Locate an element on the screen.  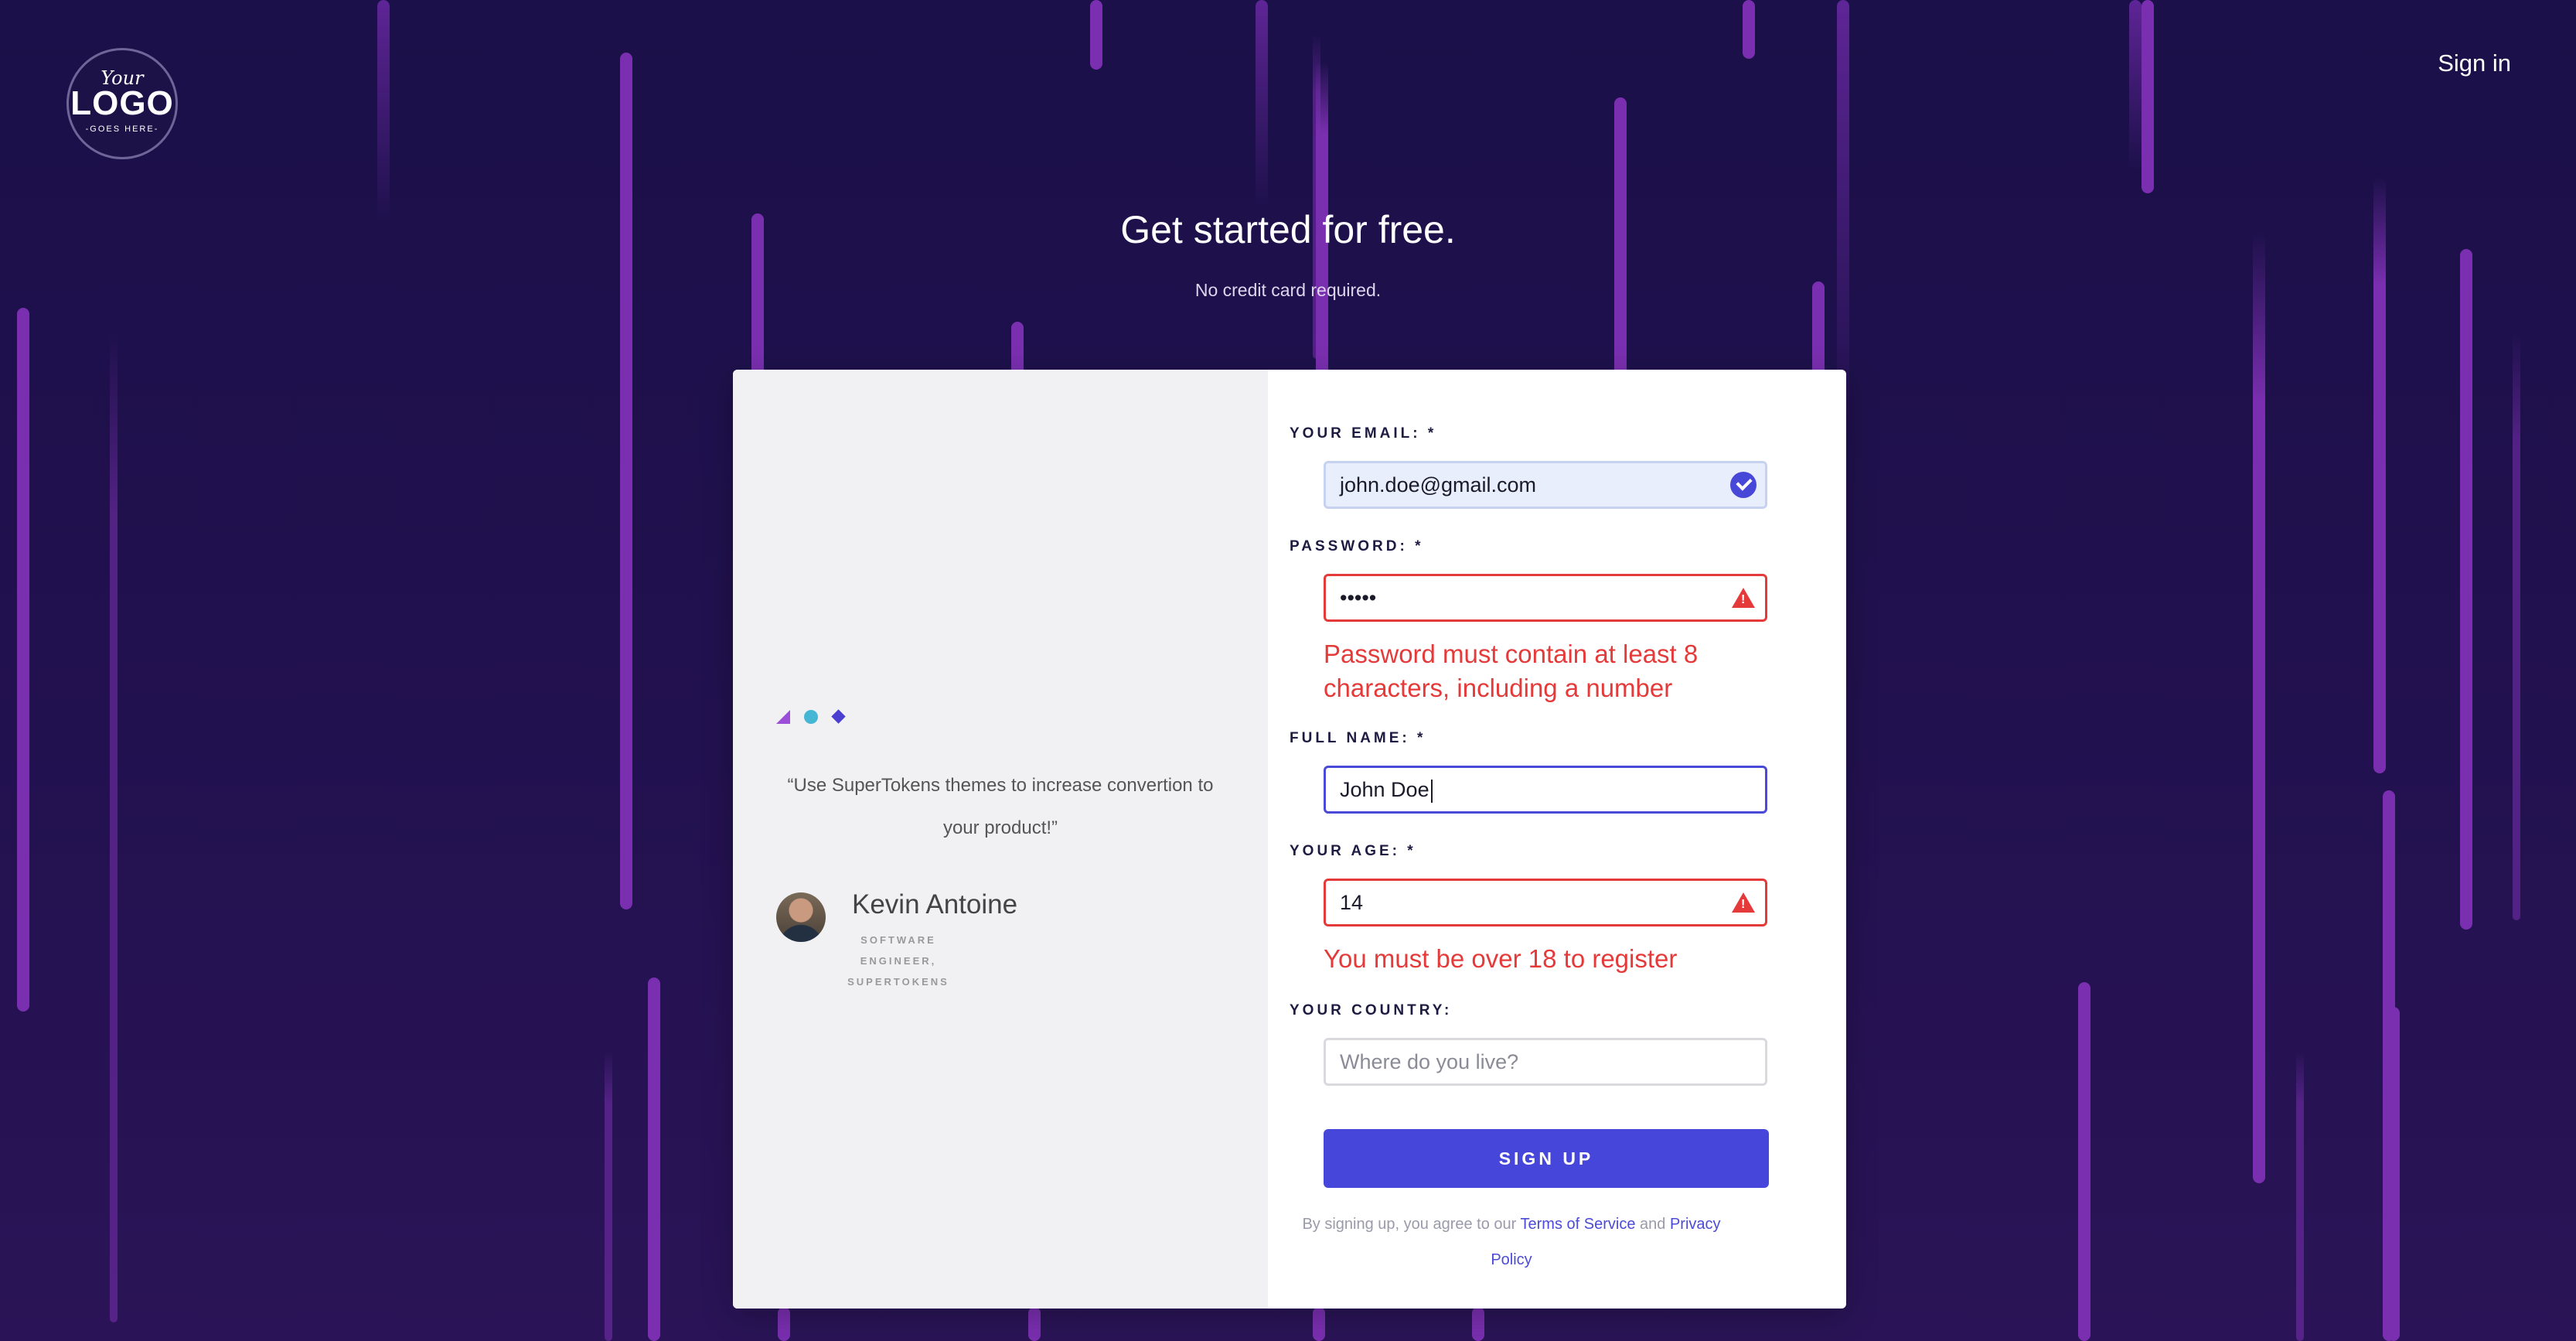
decorative-shapes is located at coordinates (815, 717).